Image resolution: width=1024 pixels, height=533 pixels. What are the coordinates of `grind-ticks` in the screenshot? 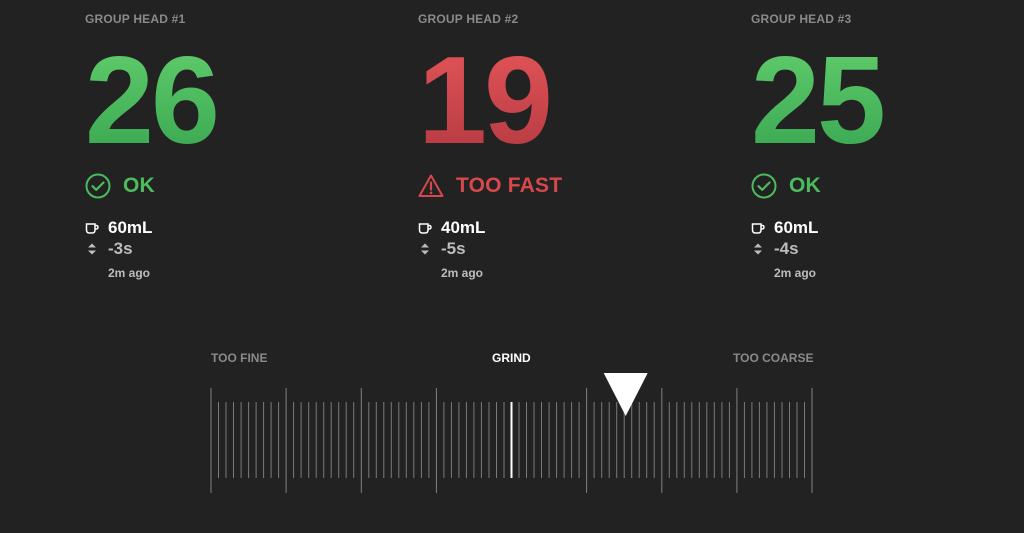 It's located at (511, 440).